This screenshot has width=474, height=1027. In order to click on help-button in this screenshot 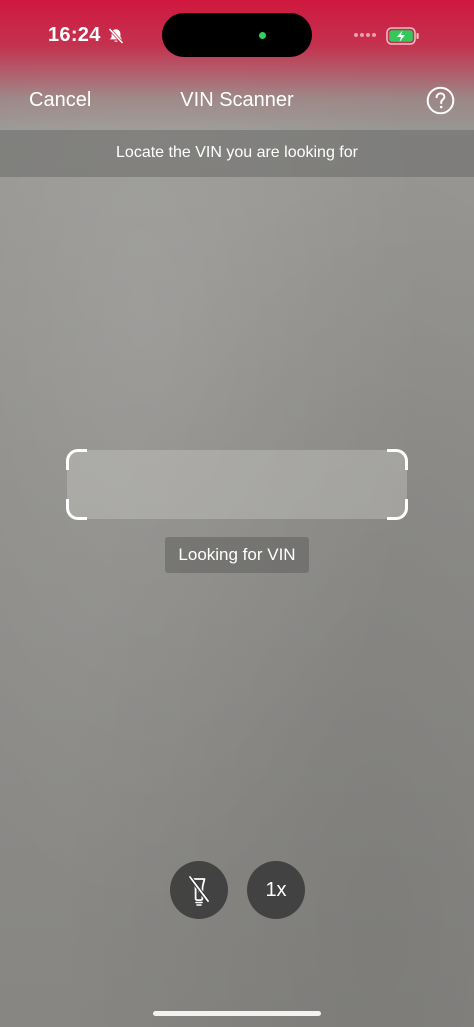, I will do `click(440, 100)`.